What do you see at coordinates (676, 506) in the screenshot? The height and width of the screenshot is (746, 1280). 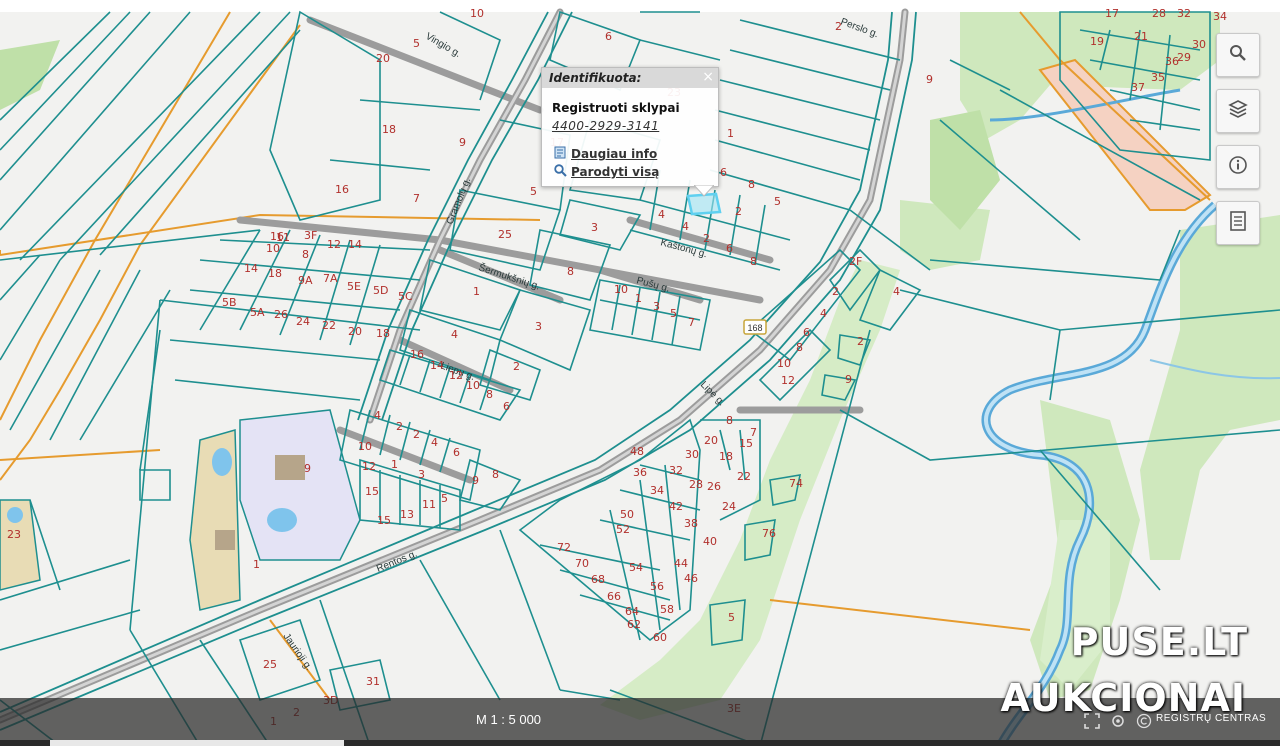 I see `parcel-number: 42` at bounding box center [676, 506].